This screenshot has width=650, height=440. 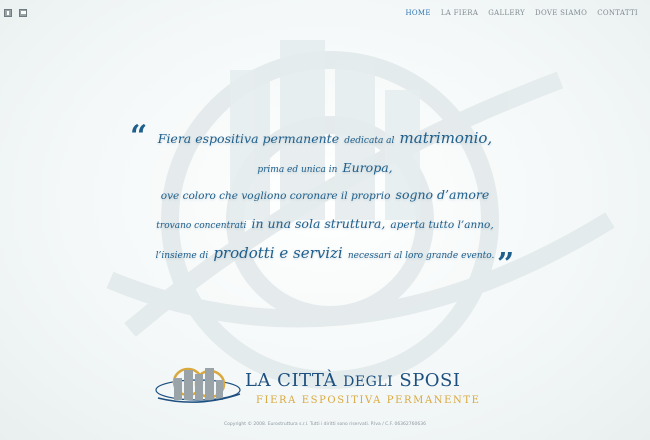 What do you see at coordinates (368, 382) in the screenshot?
I see `logo-title-part-2: DEGLI` at bounding box center [368, 382].